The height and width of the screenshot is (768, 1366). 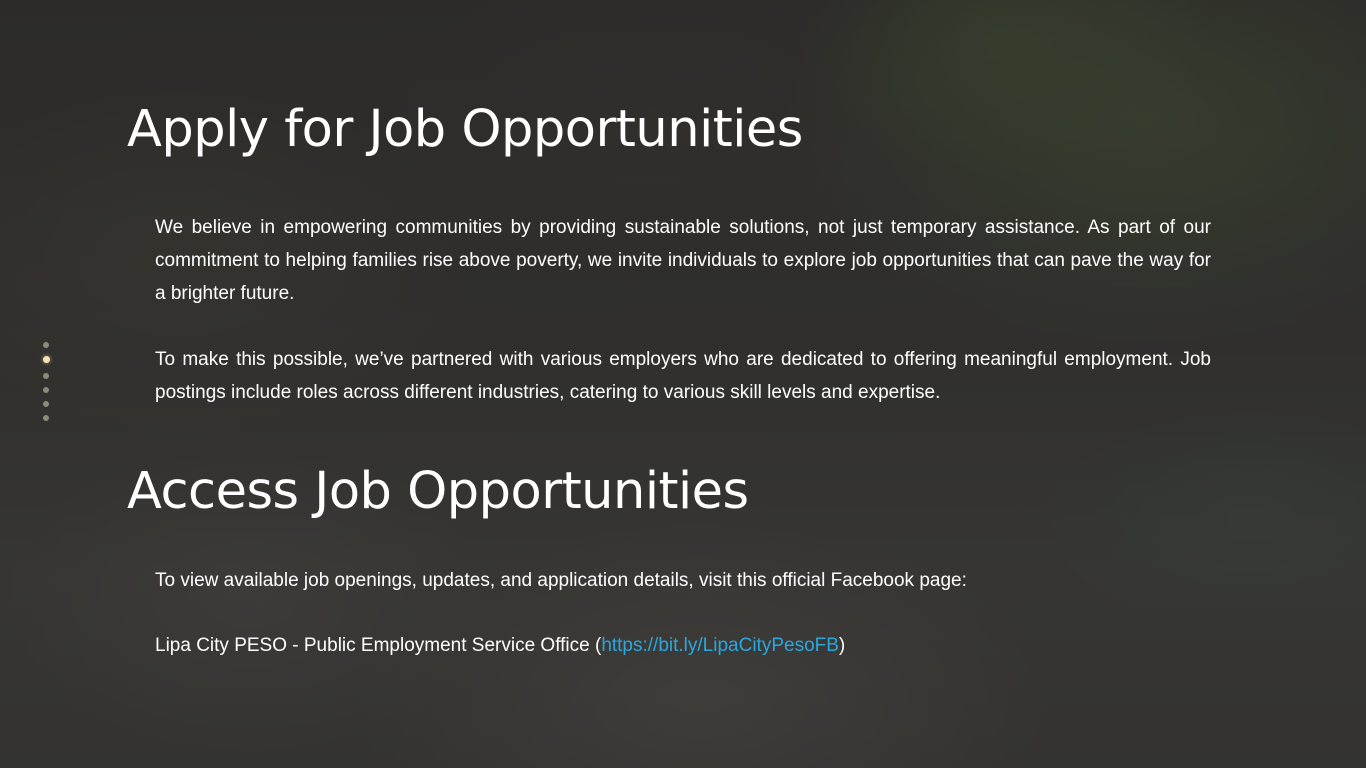 I want to click on apply-heading: Apply for Job Opportunities, so click(x=465, y=129).